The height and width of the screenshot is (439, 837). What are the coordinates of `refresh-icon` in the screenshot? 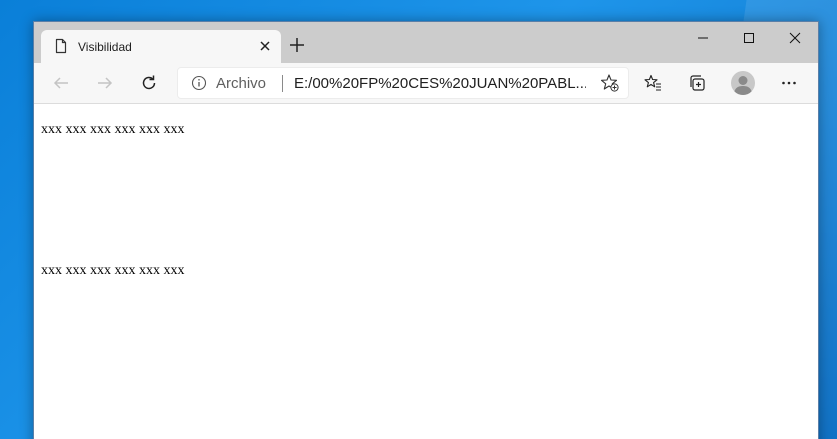 It's located at (149, 82).